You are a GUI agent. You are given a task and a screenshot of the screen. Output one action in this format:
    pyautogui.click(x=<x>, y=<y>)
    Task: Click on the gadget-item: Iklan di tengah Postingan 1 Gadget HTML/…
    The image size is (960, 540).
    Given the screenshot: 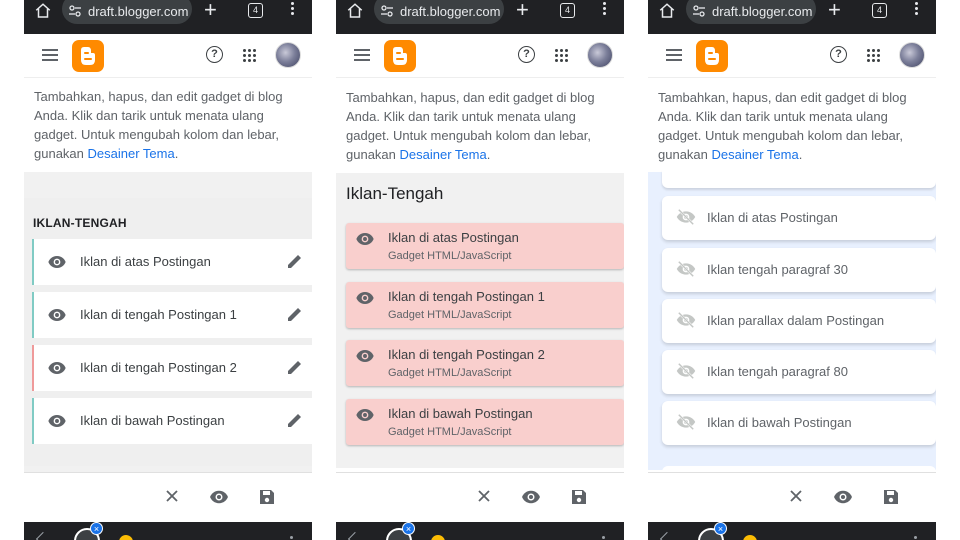 What is the action you would take?
    pyautogui.click(x=485, y=305)
    